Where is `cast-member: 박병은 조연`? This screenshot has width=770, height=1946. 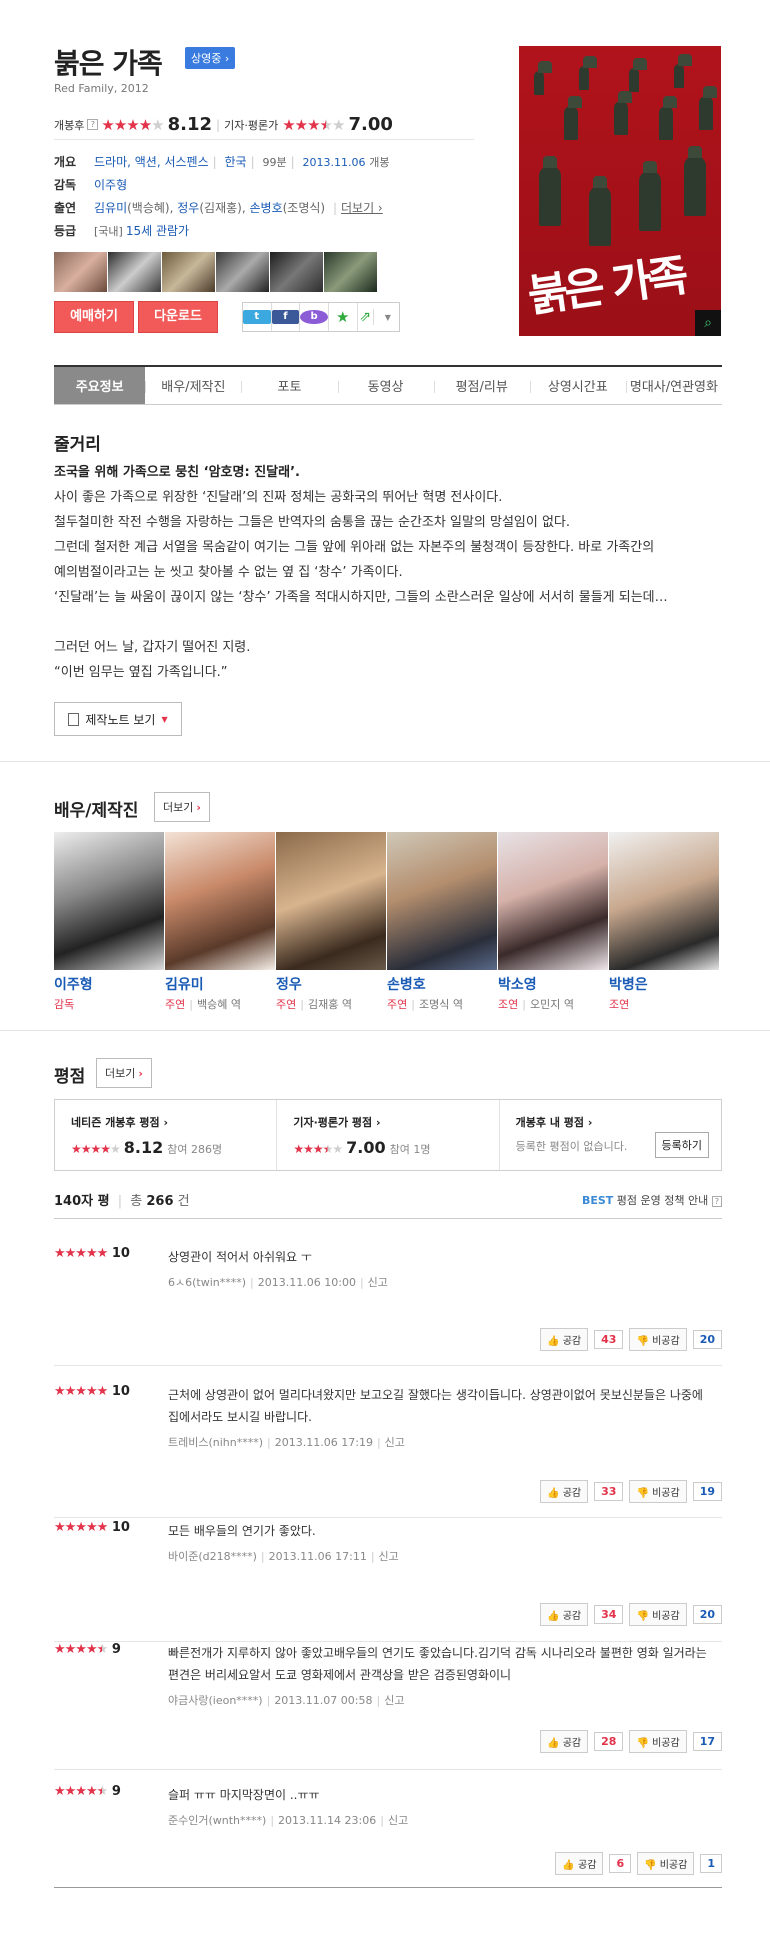 cast-member: 박병은 조연 is located at coordinates (664, 922).